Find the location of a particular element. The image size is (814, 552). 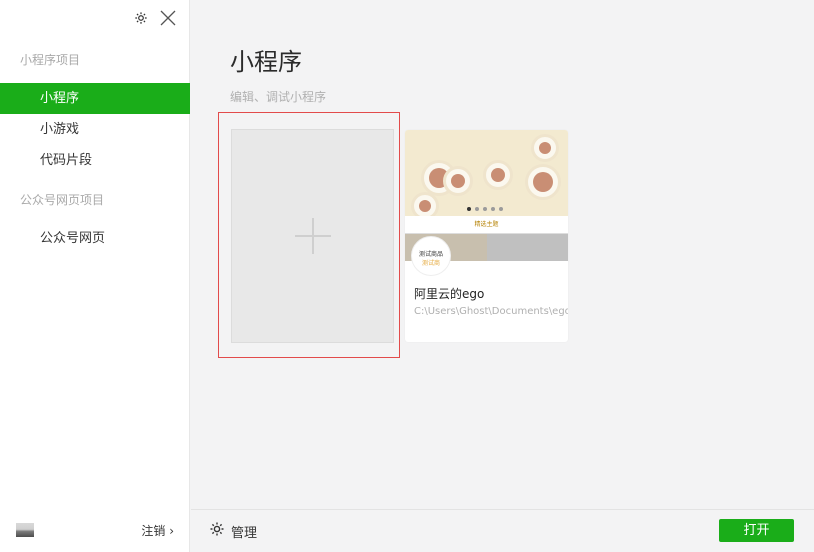

project-avatar-line1: 测试商品 is located at coordinates (430, 254).